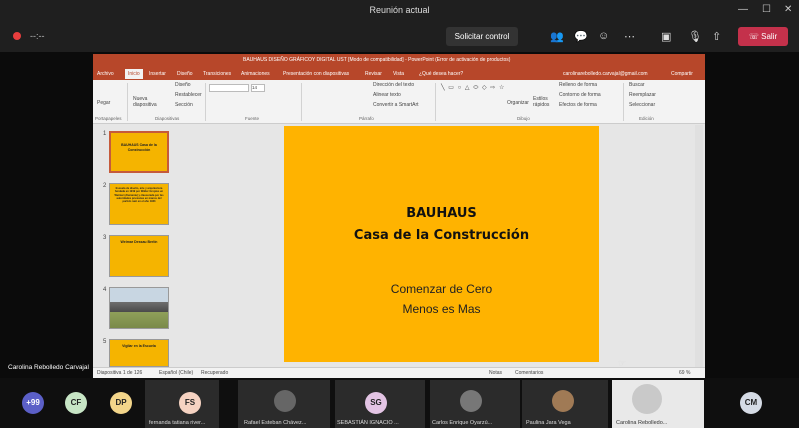 This screenshot has height=428, width=799. I want to click on presenter-name-label: Carolina Rebolledo Carvajal, so click(48, 367).